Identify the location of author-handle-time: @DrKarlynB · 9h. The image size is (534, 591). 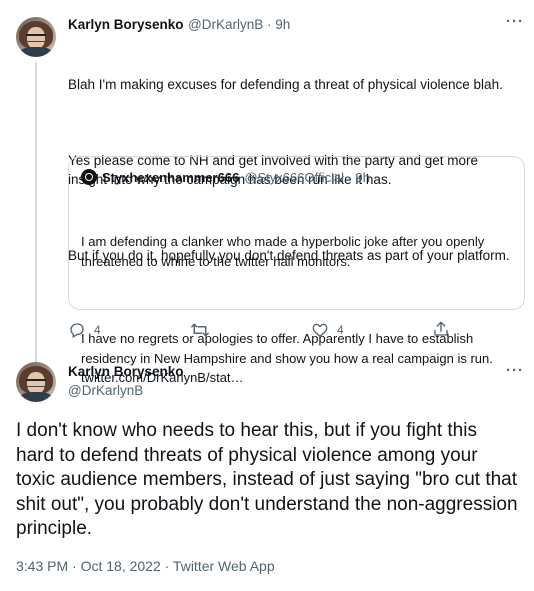
(239, 24).